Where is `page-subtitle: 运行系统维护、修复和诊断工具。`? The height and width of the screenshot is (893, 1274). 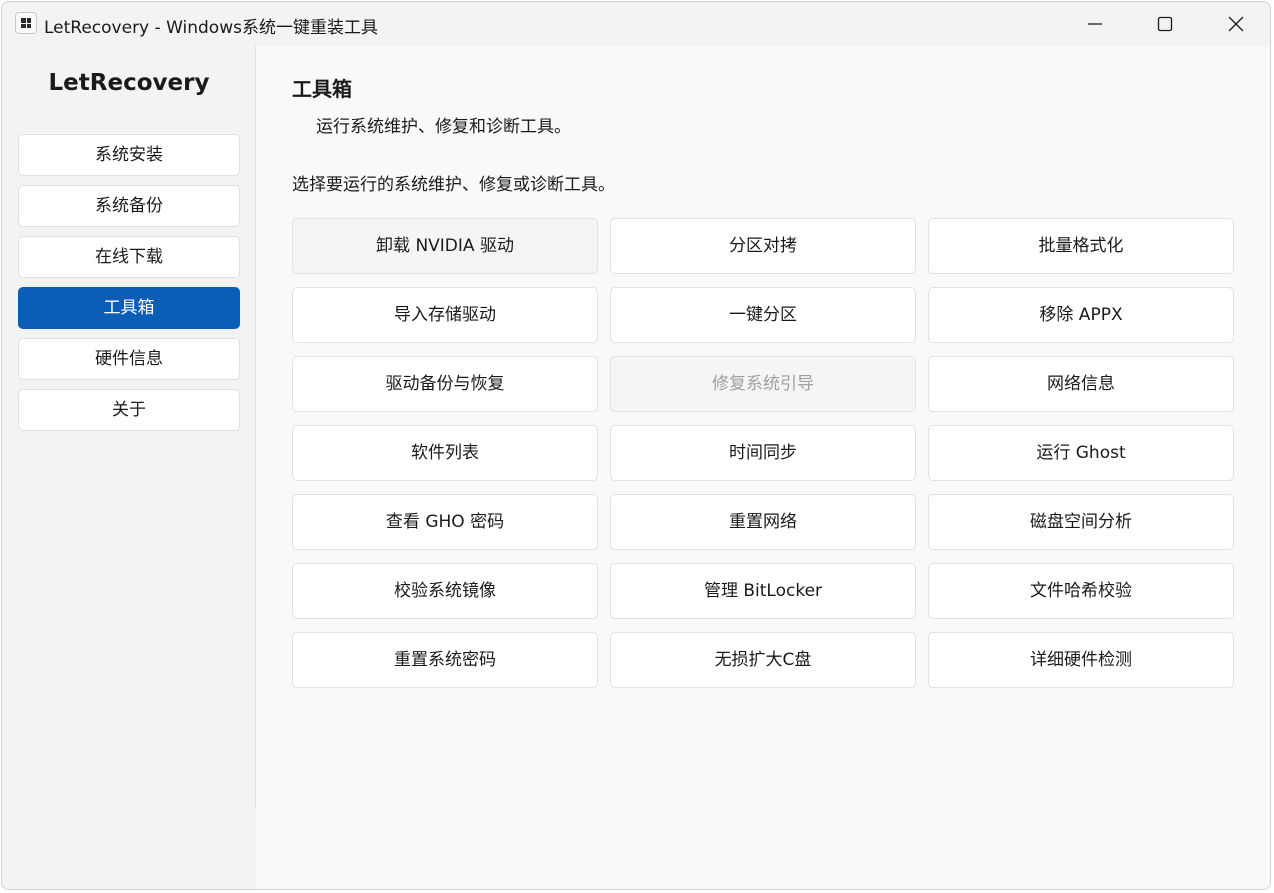
page-subtitle: 运行系统维护、修复和诊断工具。 is located at coordinates (443, 127).